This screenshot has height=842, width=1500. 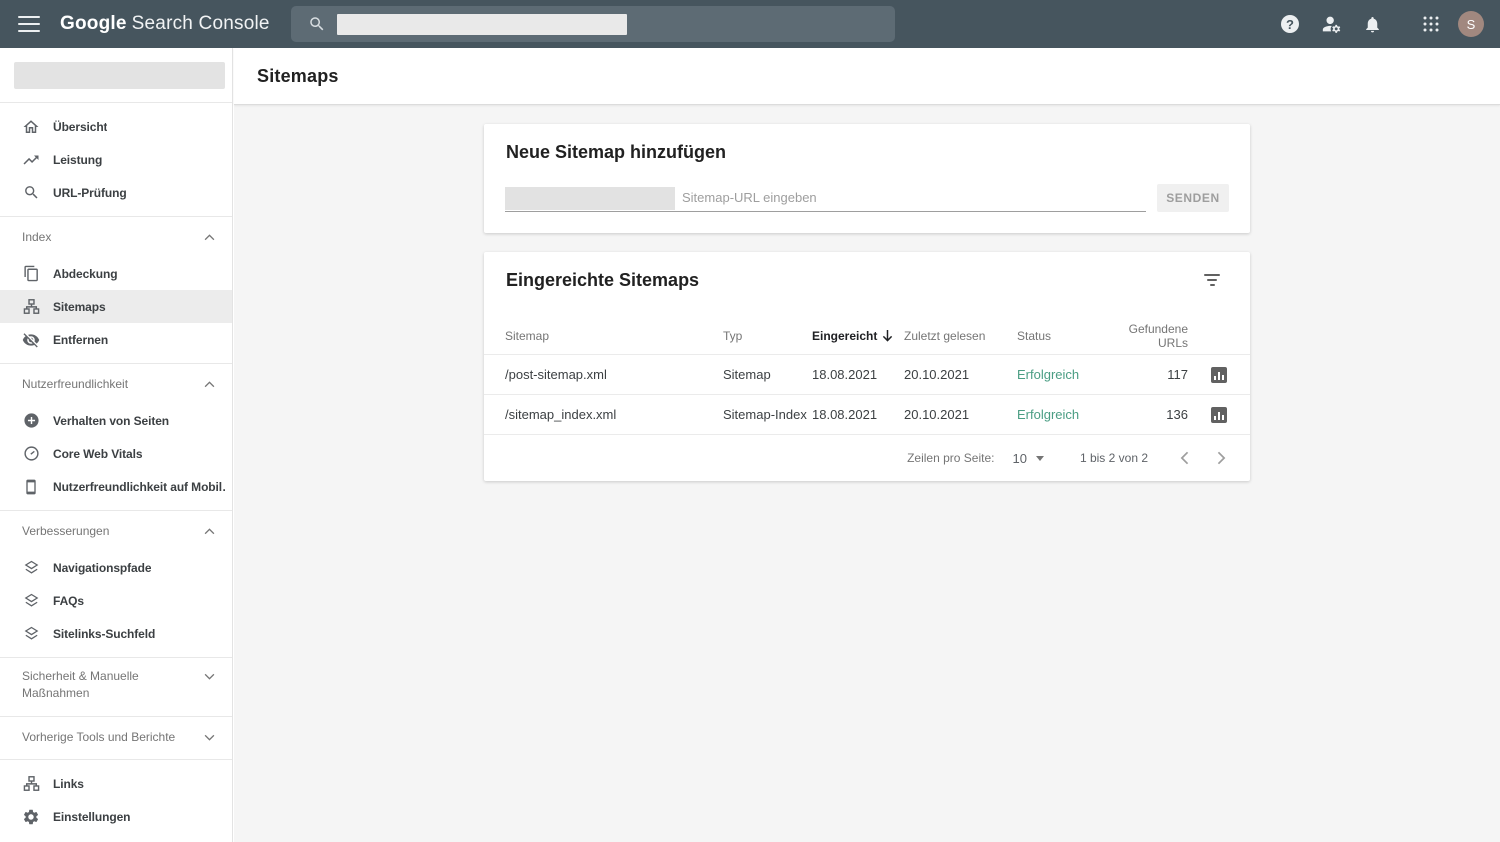 What do you see at coordinates (1431, 24) in the screenshot?
I see `apps-grid-button` at bounding box center [1431, 24].